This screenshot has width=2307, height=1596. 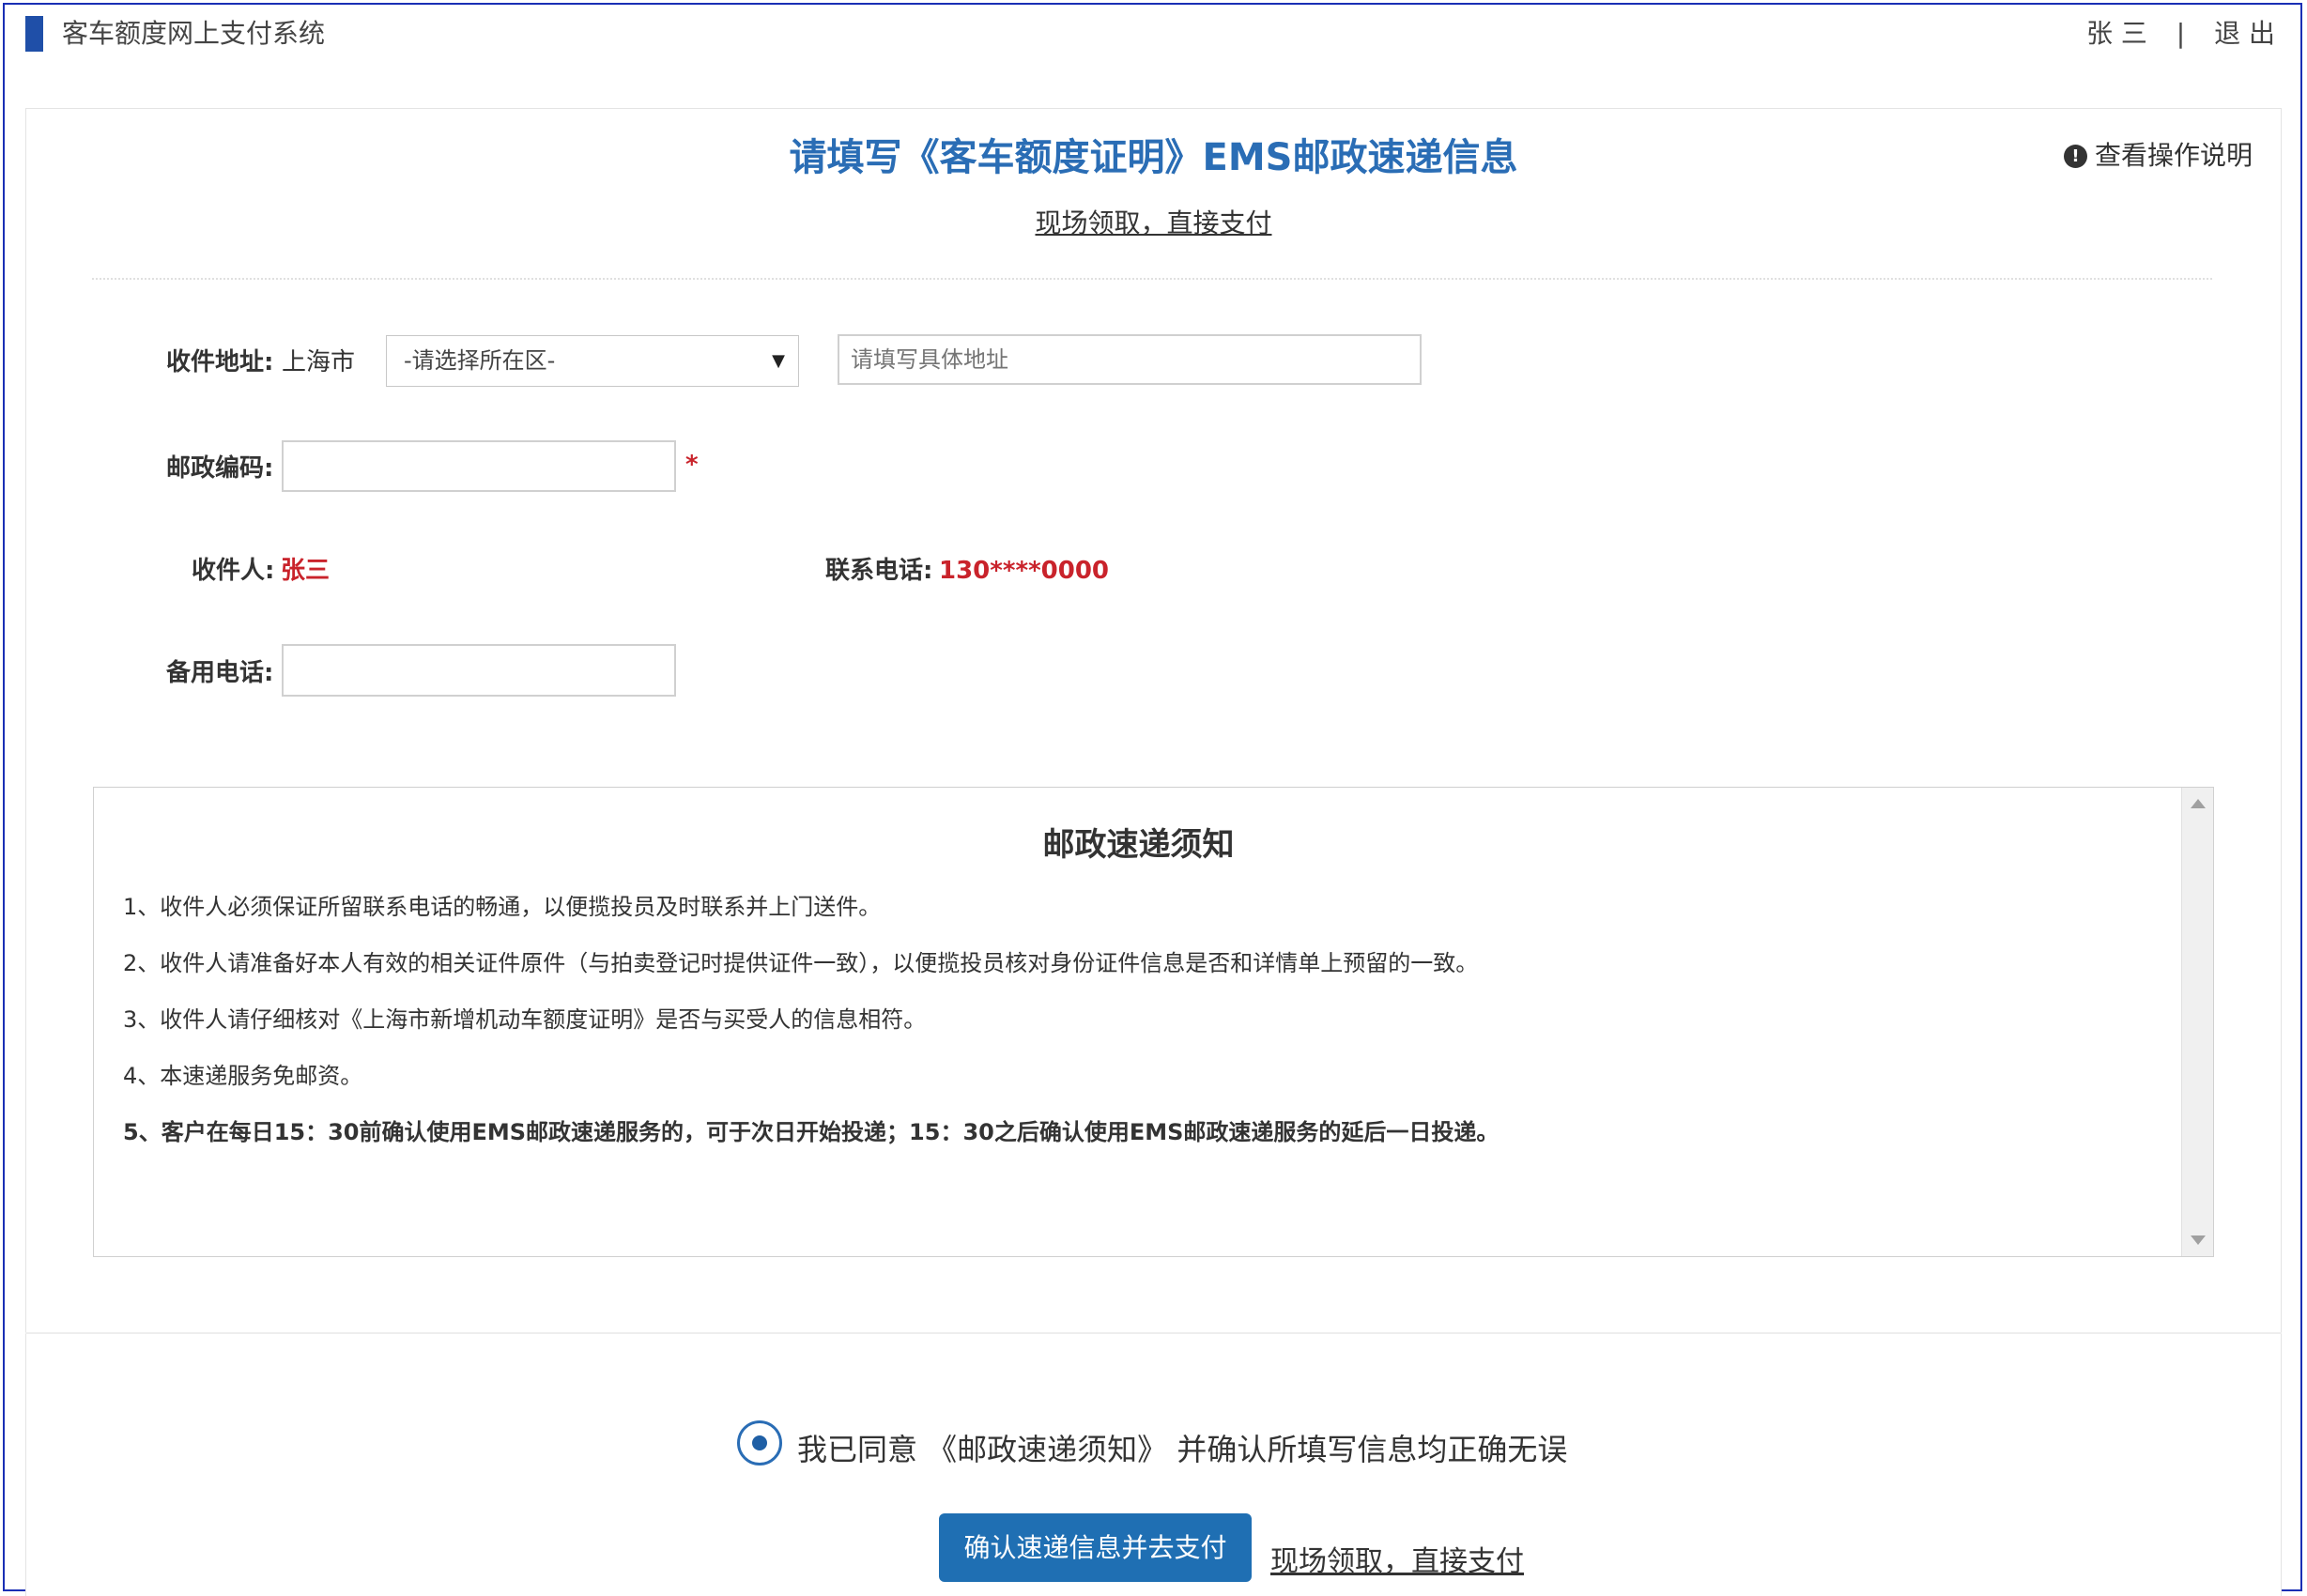 What do you see at coordinates (1153, 1333) in the screenshot?
I see `section-divider` at bounding box center [1153, 1333].